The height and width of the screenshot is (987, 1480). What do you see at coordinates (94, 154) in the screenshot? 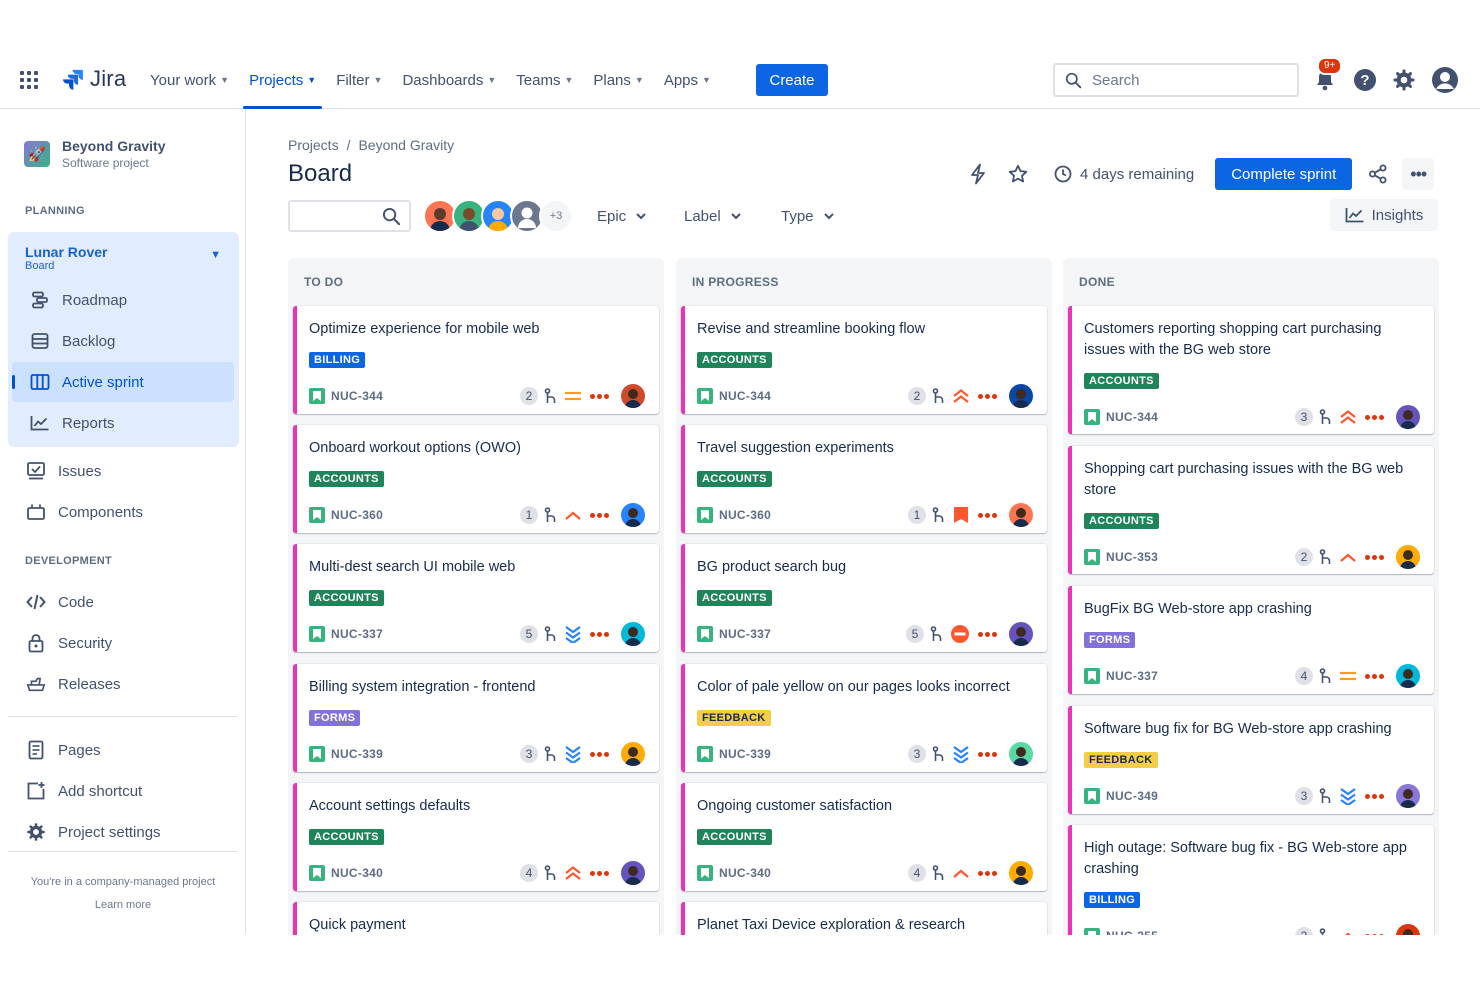
I see `project-header: 🚀 Beyond Gravity Software project` at bounding box center [94, 154].